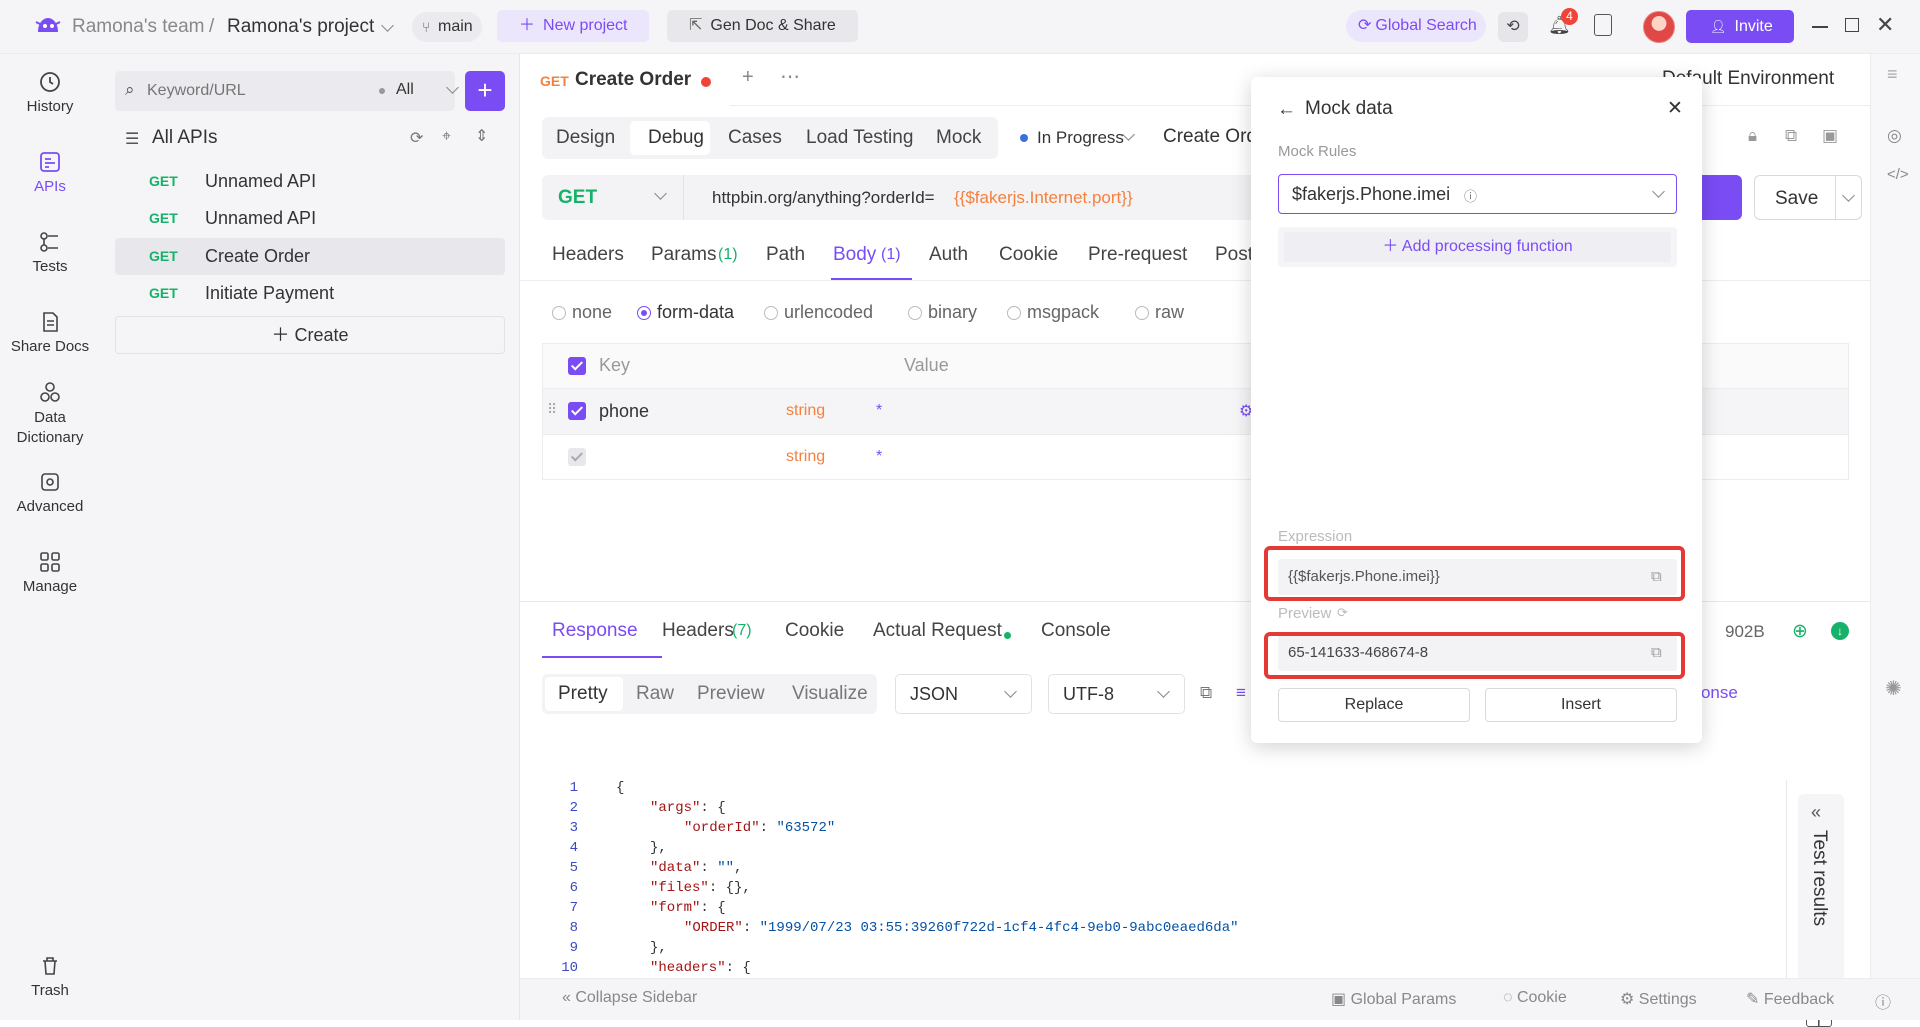 The height and width of the screenshot is (1027, 1920). I want to click on tab-pre-request: Pre-request, so click(1137, 255).